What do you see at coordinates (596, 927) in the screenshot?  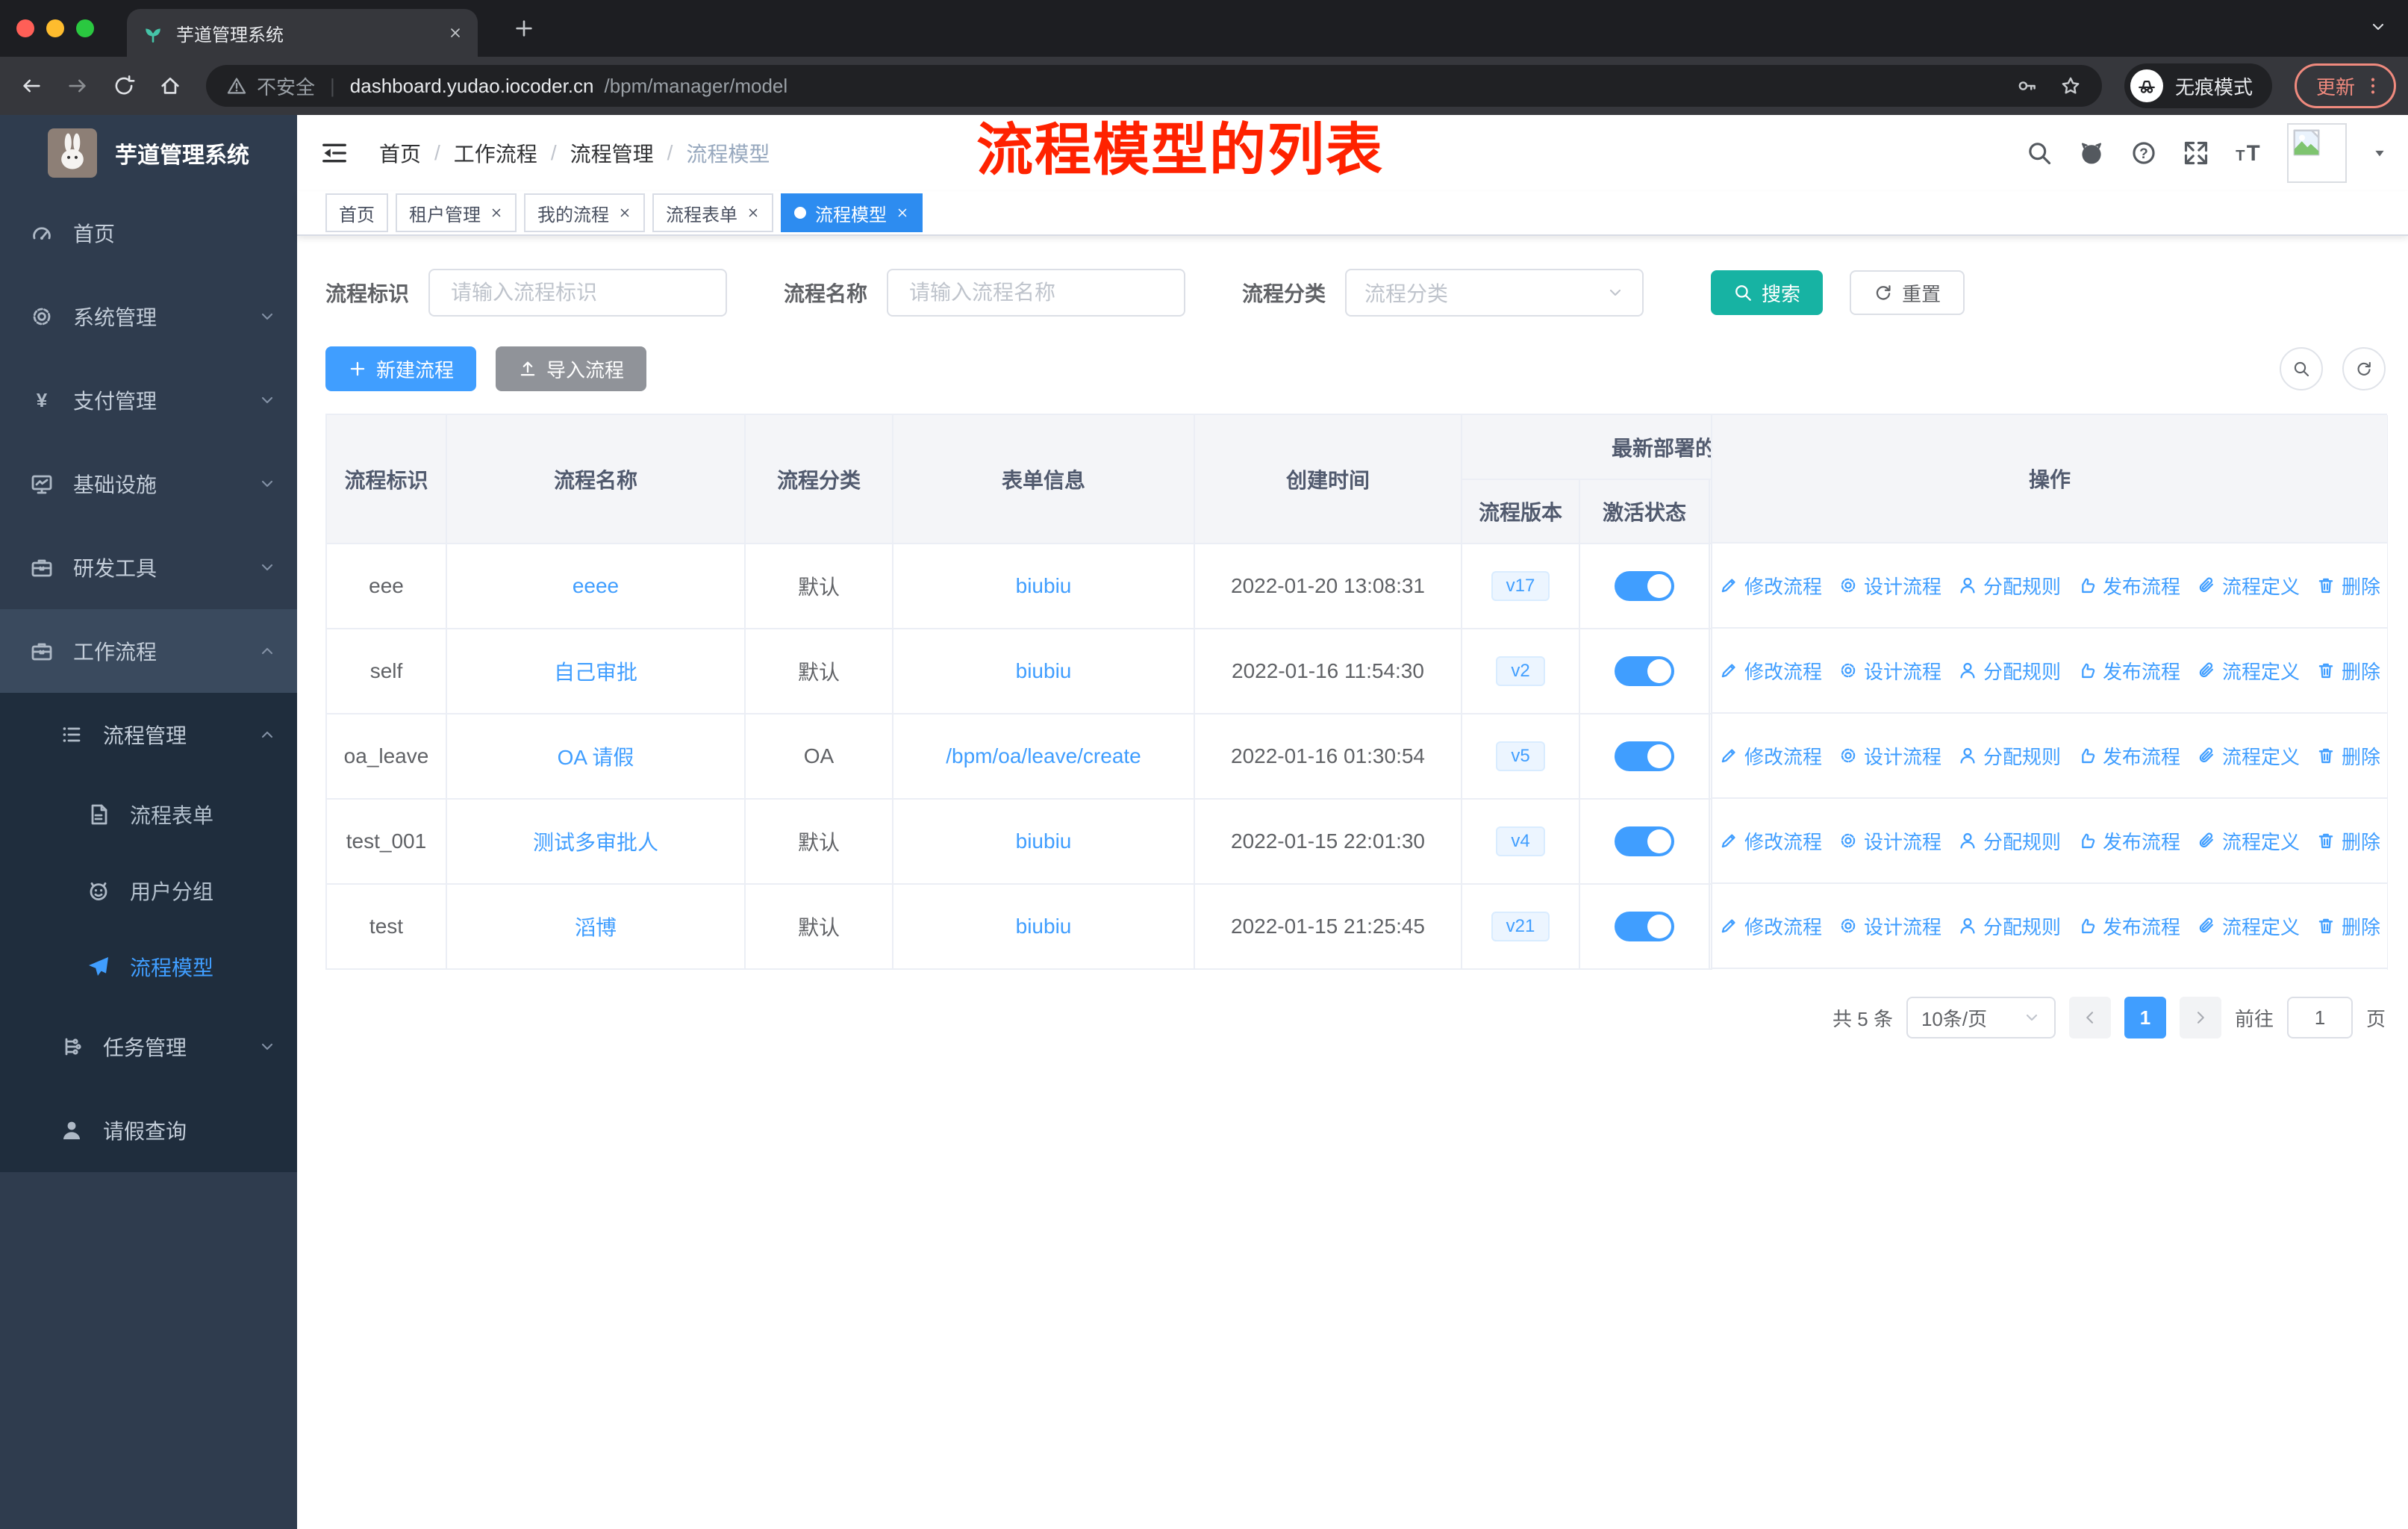 I see `process-name-link: 滔博` at bounding box center [596, 927].